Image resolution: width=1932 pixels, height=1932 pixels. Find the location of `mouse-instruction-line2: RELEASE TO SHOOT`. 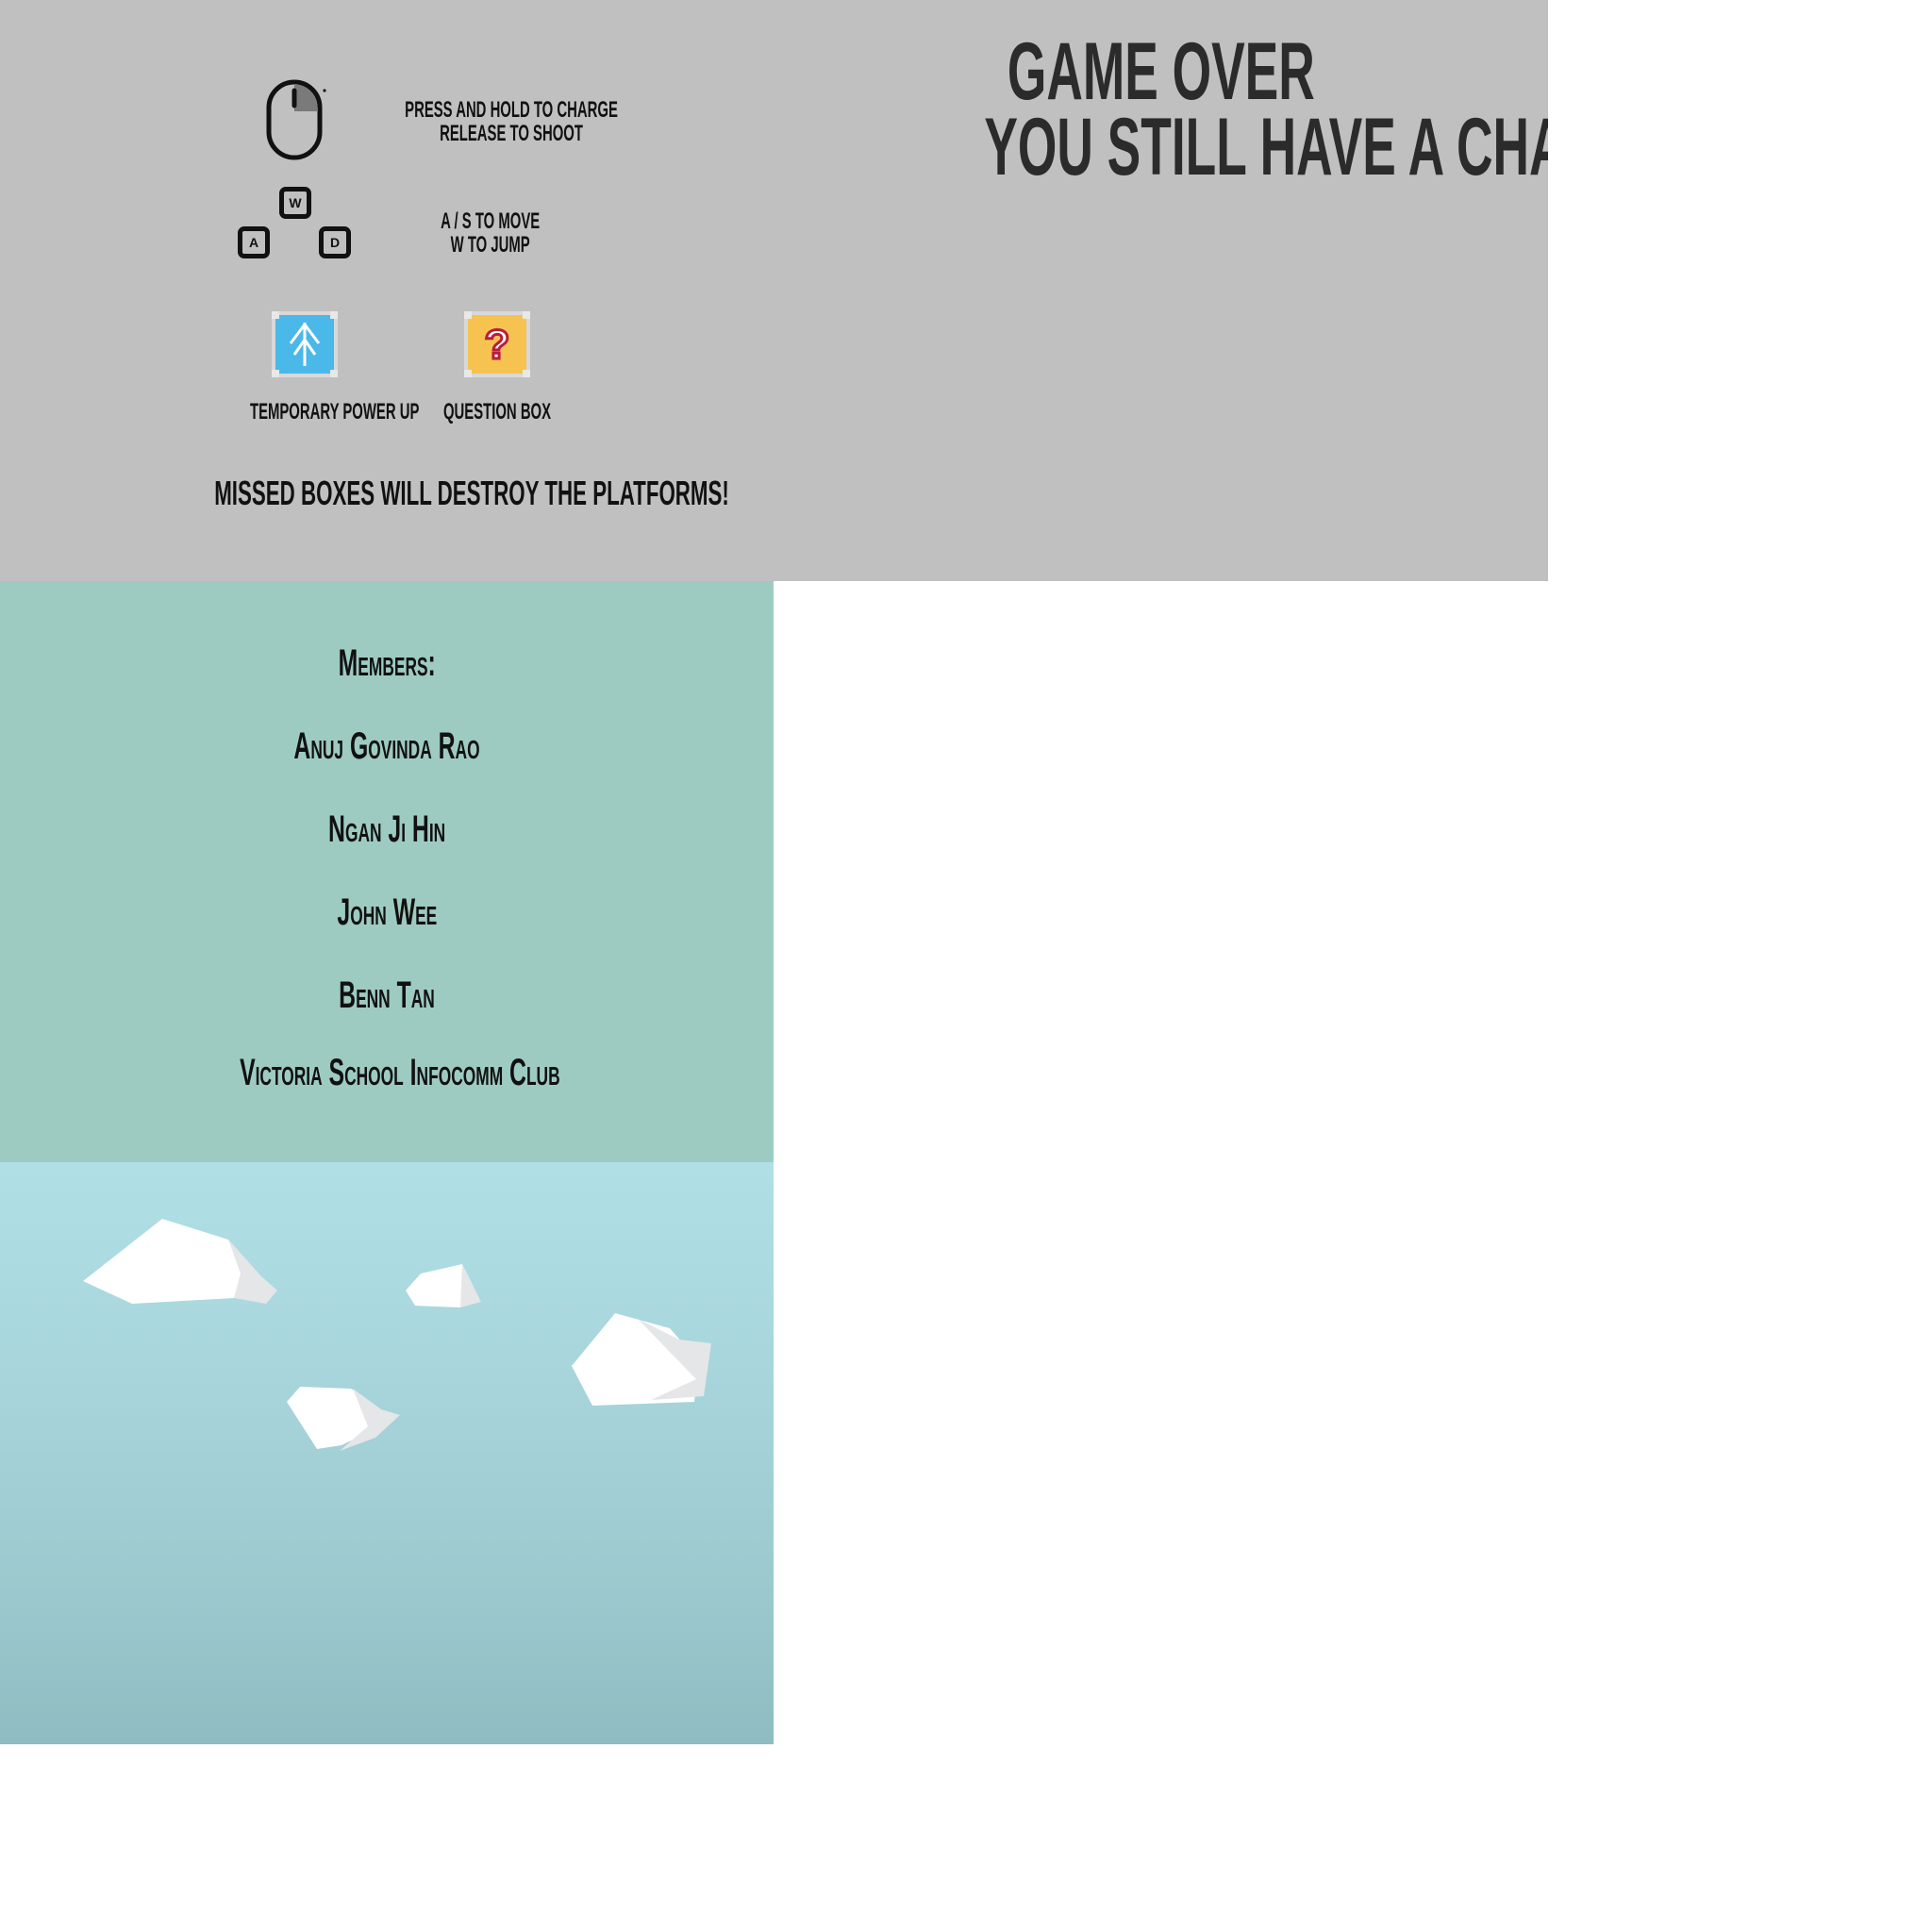

mouse-instruction-line2: RELEASE TO SHOOT is located at coordinates (512, 134).